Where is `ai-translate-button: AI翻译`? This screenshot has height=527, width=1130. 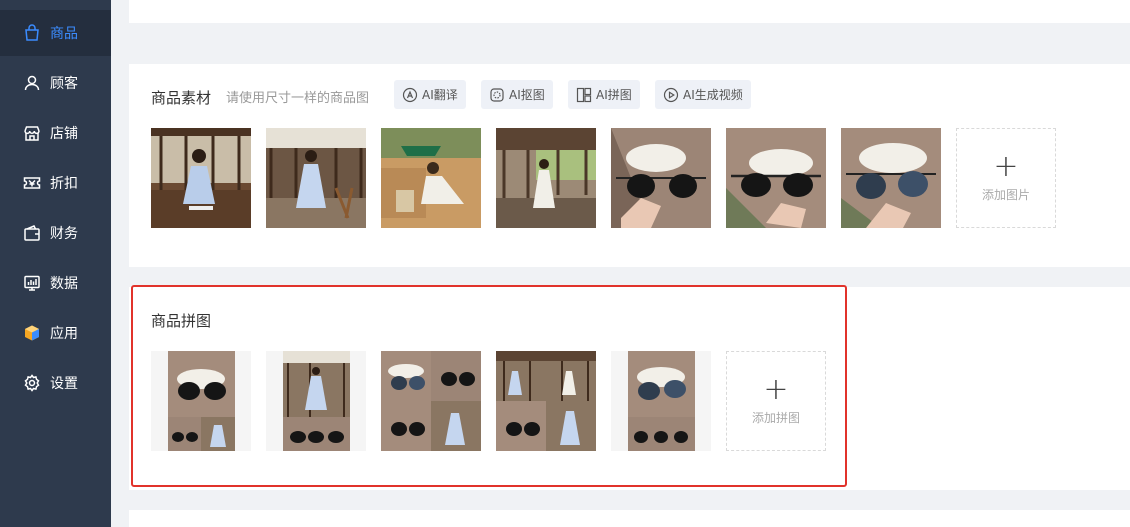 ai-translate-button: AI翻译 is located at coordinates (430, 94).